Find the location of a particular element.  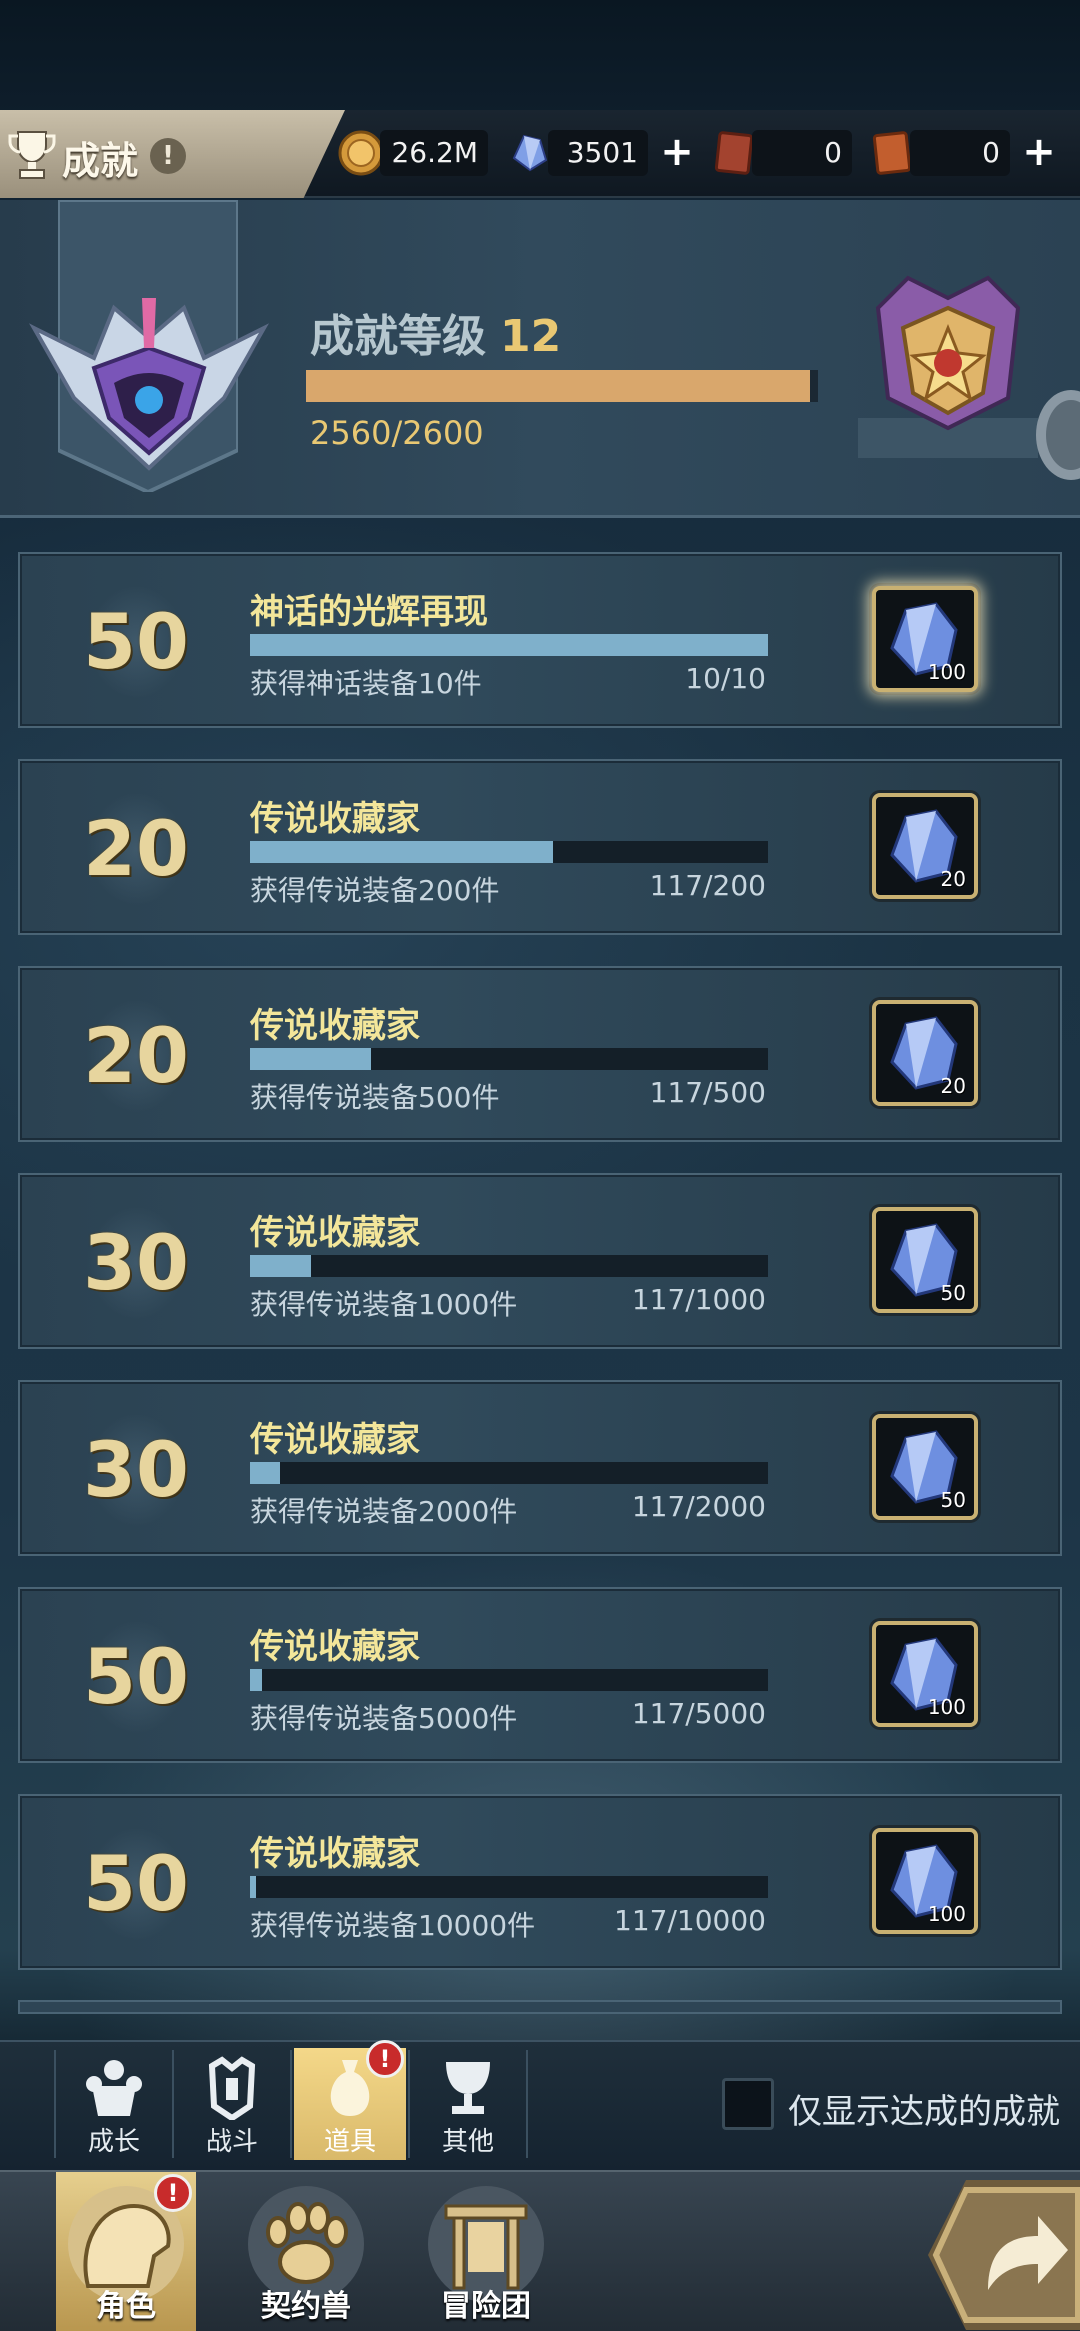

achievement-count: 117/1000 is located at coordinates (698, 1299).